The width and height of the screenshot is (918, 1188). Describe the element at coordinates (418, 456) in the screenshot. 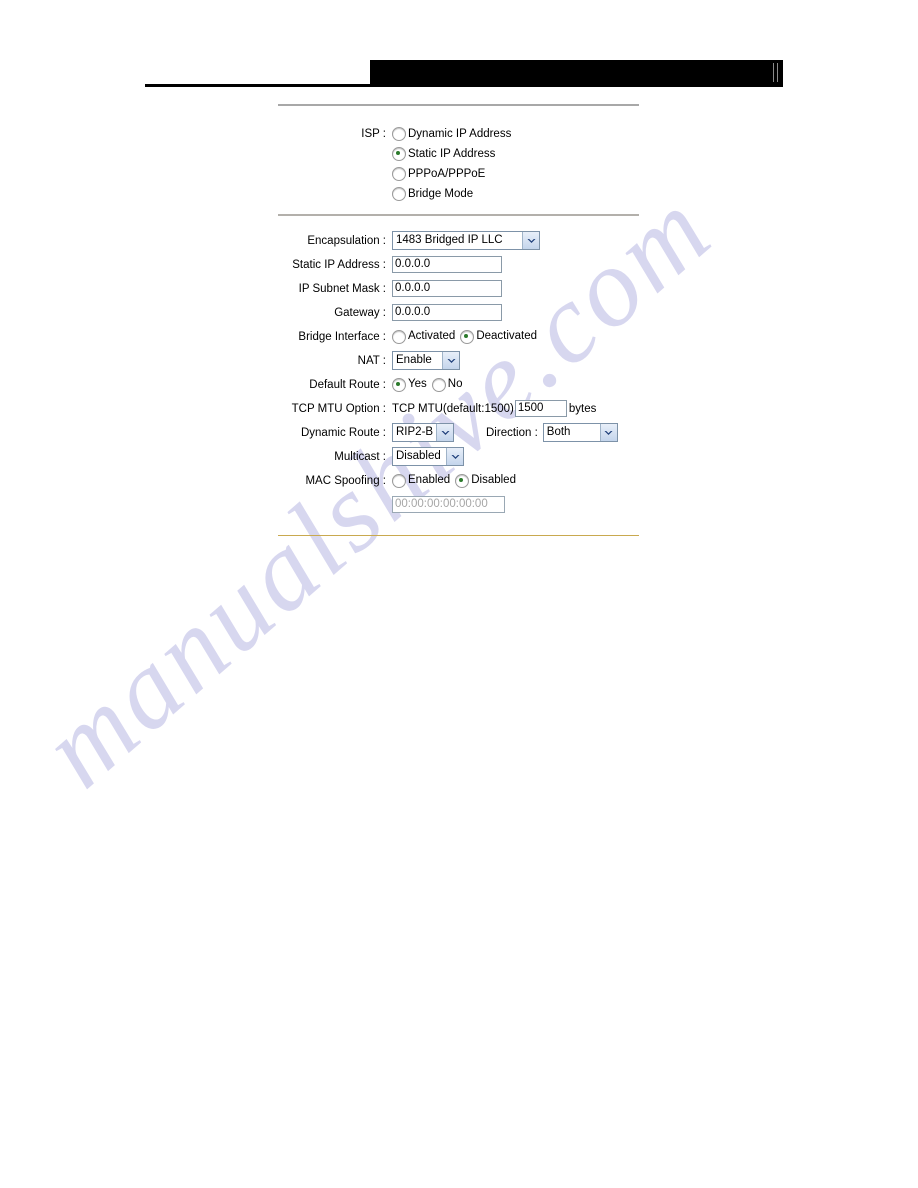

I see `multicast-value: Disabled` at that location.